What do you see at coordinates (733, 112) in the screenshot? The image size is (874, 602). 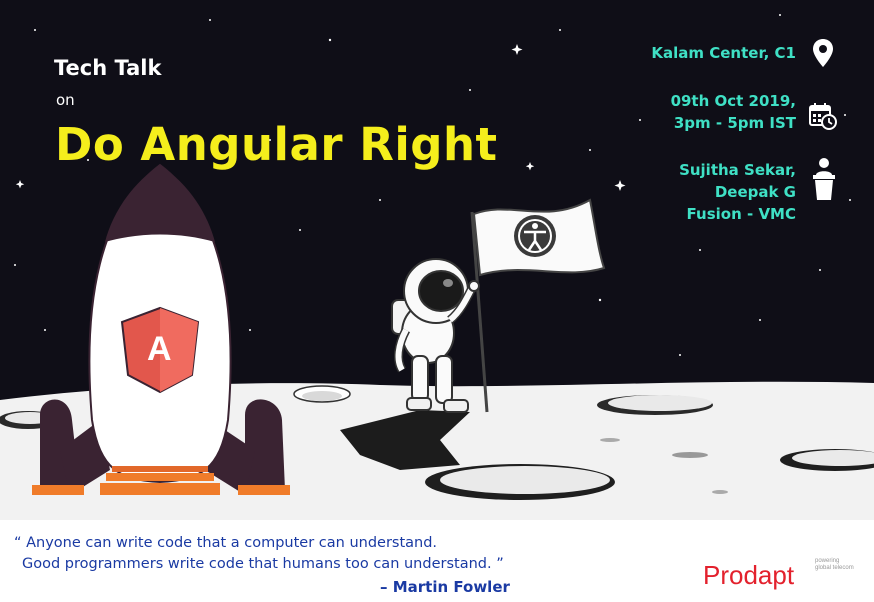 I see `event-date: 09th Oct 2019, 3pm - 5pm IST` at bounding box center [733, 112].